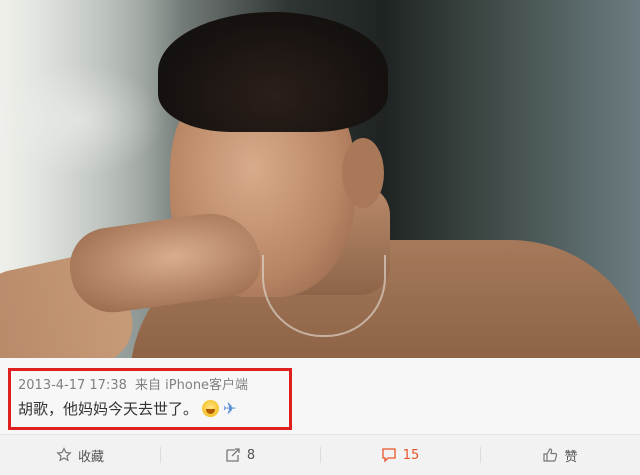 Image resolution: width=640 pixels, height=475 pixels. I want to click on airplane-icon: ✈, so click(230, 408).